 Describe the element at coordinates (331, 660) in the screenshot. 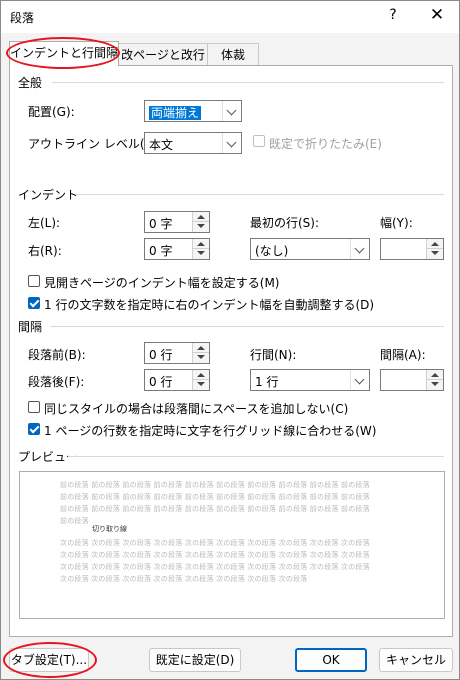

I see `ok-button: OK` at that location.